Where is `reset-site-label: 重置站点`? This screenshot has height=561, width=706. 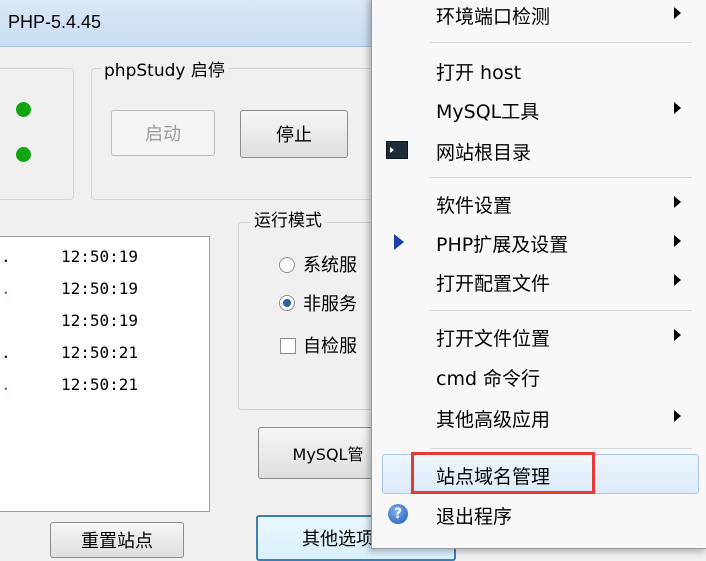
reset-site-label: 重置站点 is located at coordinates (117, 541).